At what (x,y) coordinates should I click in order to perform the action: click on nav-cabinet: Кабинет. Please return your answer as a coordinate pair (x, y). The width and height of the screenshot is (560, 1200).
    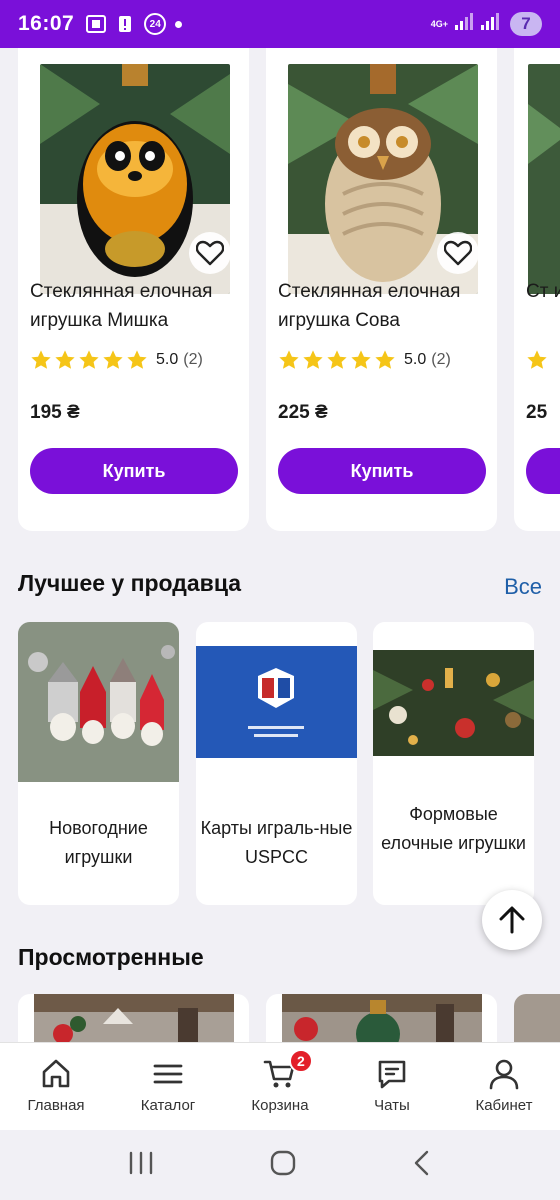
    Looking at the image, I should click on (504, 1086).